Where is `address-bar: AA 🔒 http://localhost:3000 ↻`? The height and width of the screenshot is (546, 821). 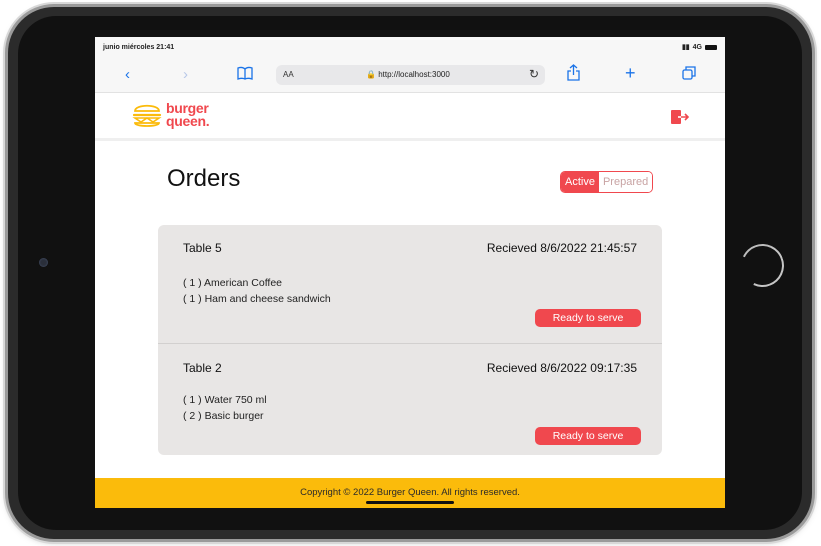 address-bar: AA 🔒 http://localhost:3000 ↻ is located at coordinates (410, 75).